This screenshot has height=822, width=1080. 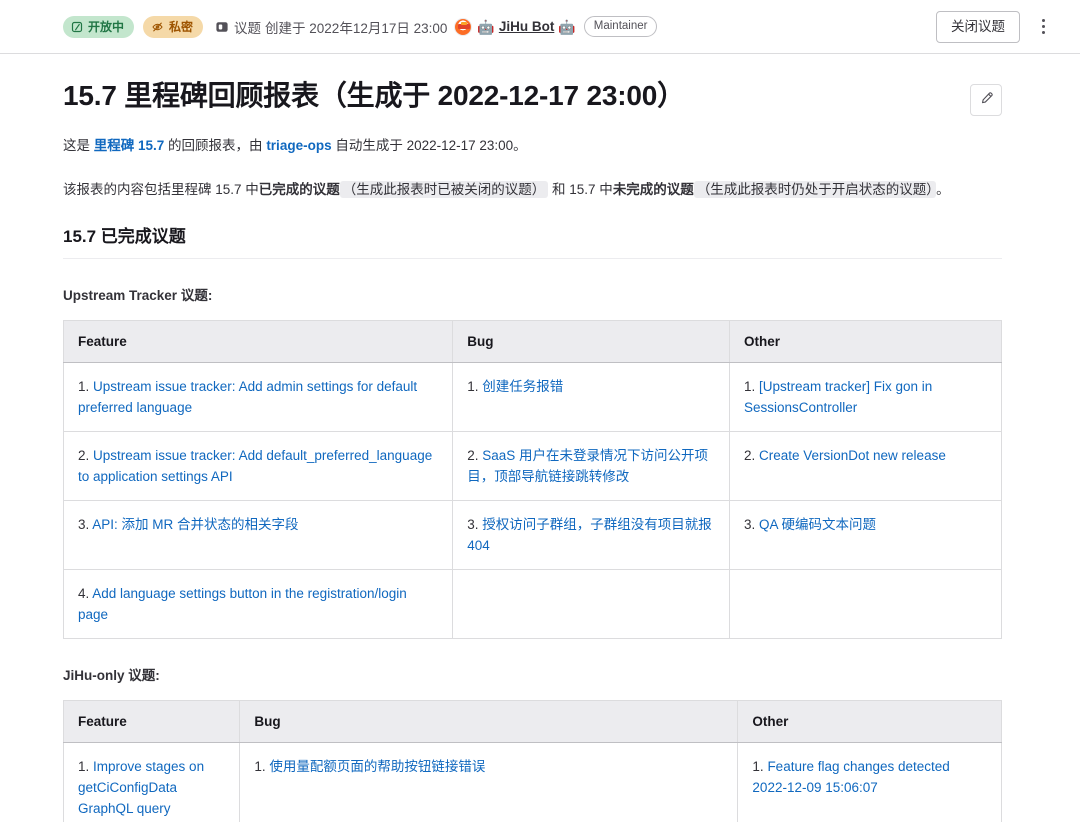 What do you see at coordinates (817, 524) in the screenshot?
I see `issue-link: QA 硬编码文本问题` at bounding box center [817, 524].